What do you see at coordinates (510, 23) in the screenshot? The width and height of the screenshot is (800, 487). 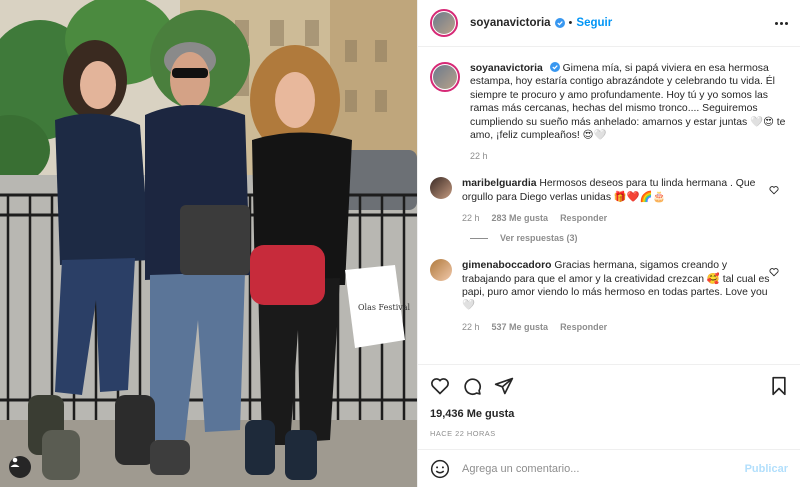 I see `author-username: soyanavictoria` at bounding box center [510, 23].